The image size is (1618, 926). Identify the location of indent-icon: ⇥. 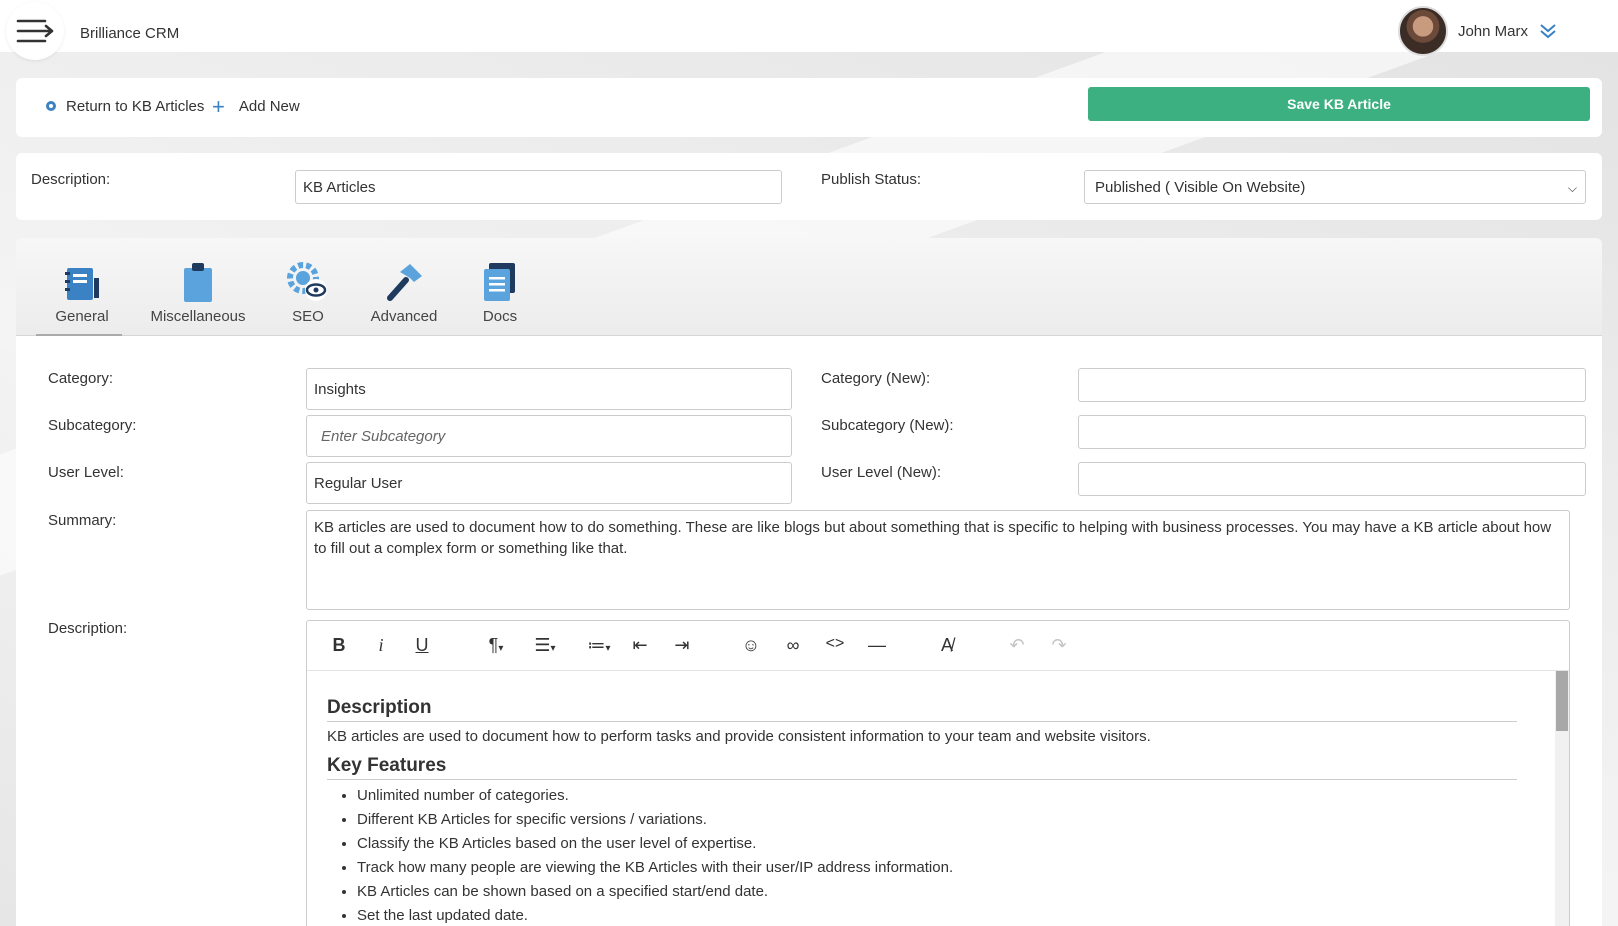
(682, 645).